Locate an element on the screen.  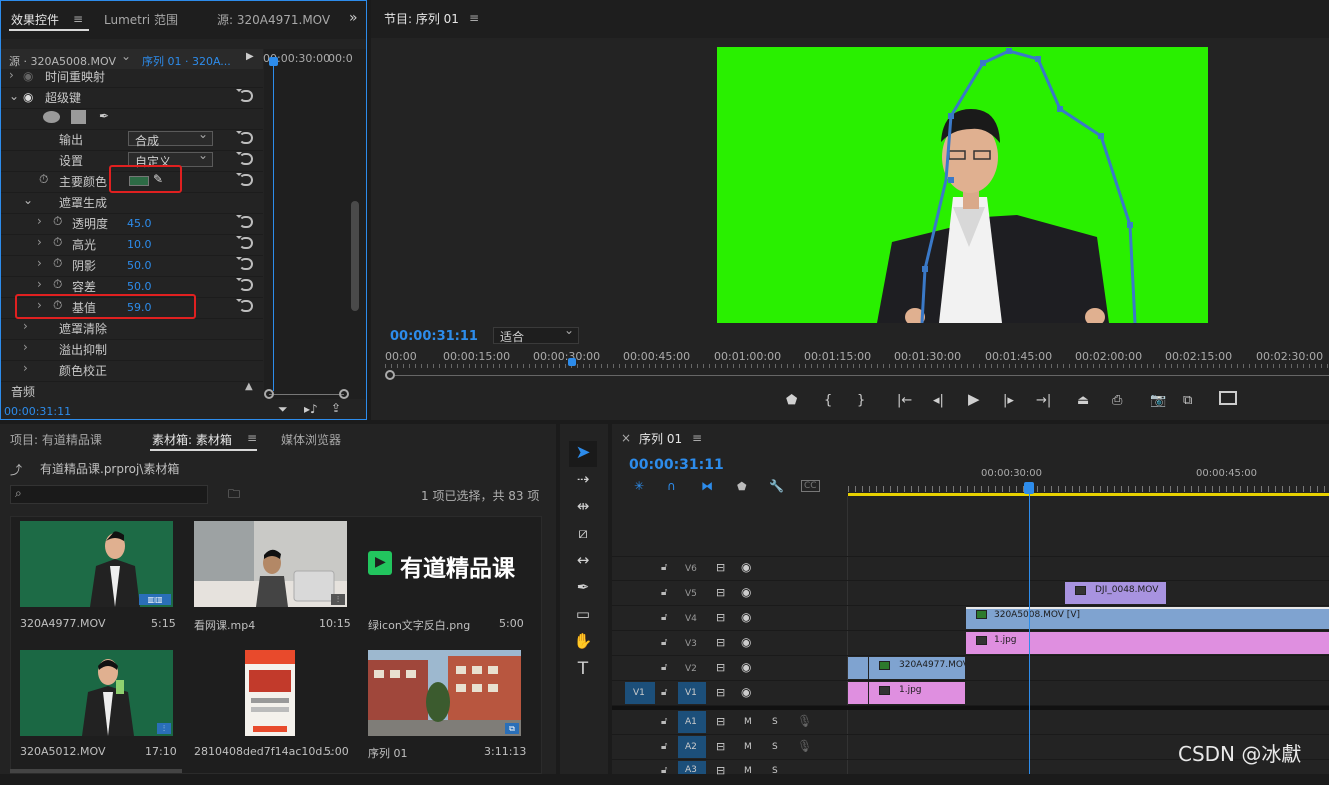
zoom-handle-right is located at coordinates (344, 394).